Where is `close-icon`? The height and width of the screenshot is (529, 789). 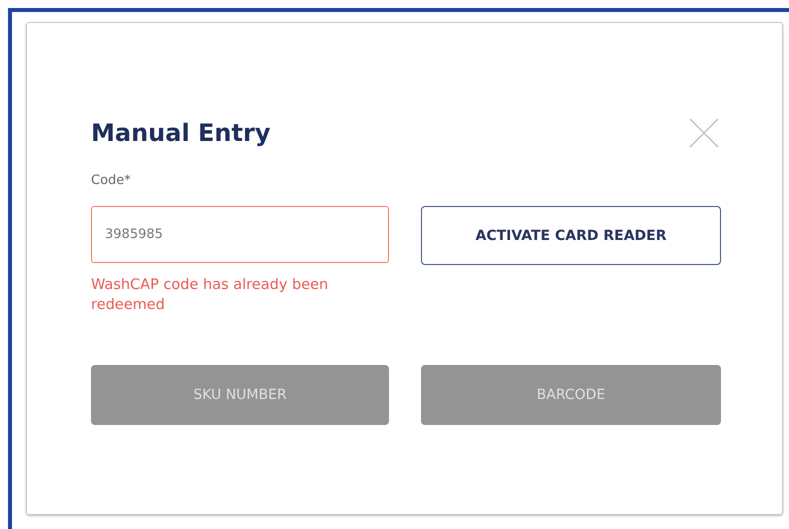 close-icon is located at coordinates (704, 133).